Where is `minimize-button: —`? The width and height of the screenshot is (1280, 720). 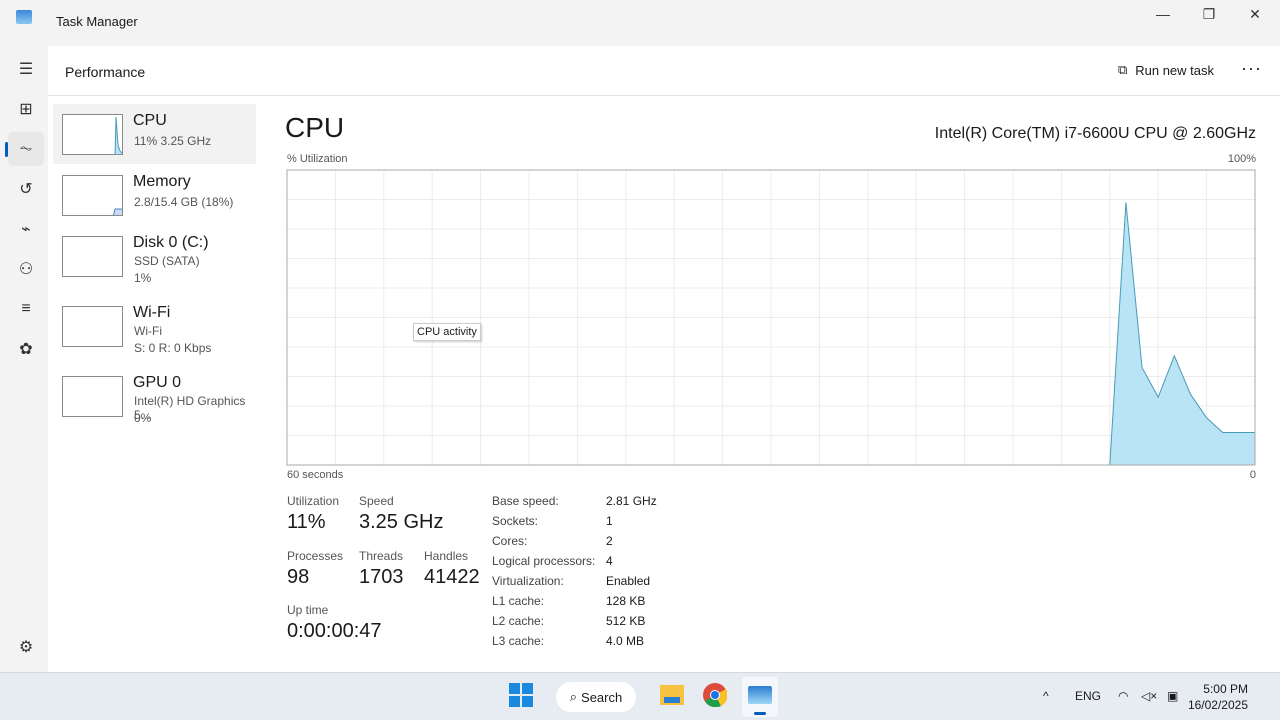
minimize-button: — is located at coordinates (1163, 16).